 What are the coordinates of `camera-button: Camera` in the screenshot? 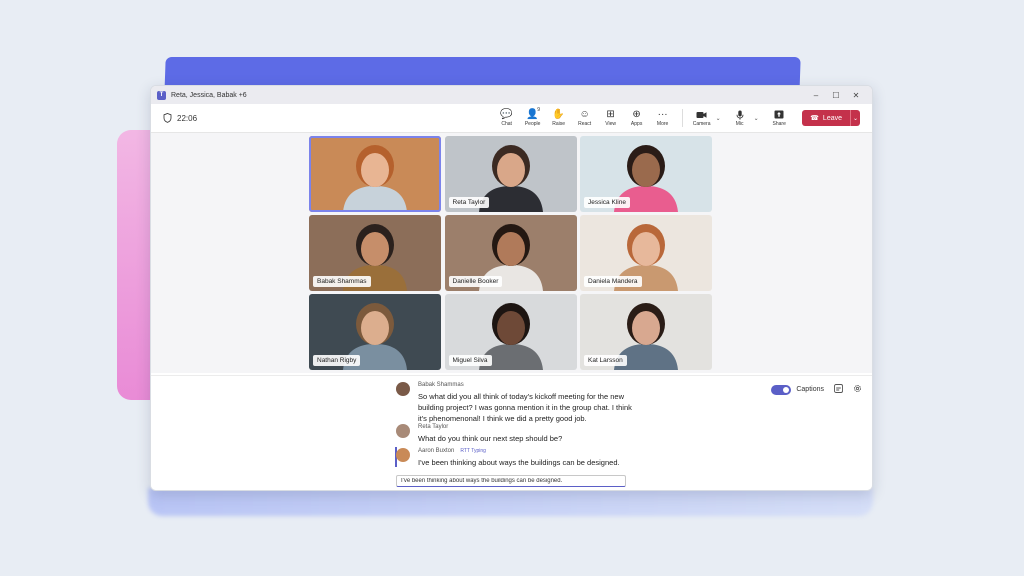 It's located at (701, 118).